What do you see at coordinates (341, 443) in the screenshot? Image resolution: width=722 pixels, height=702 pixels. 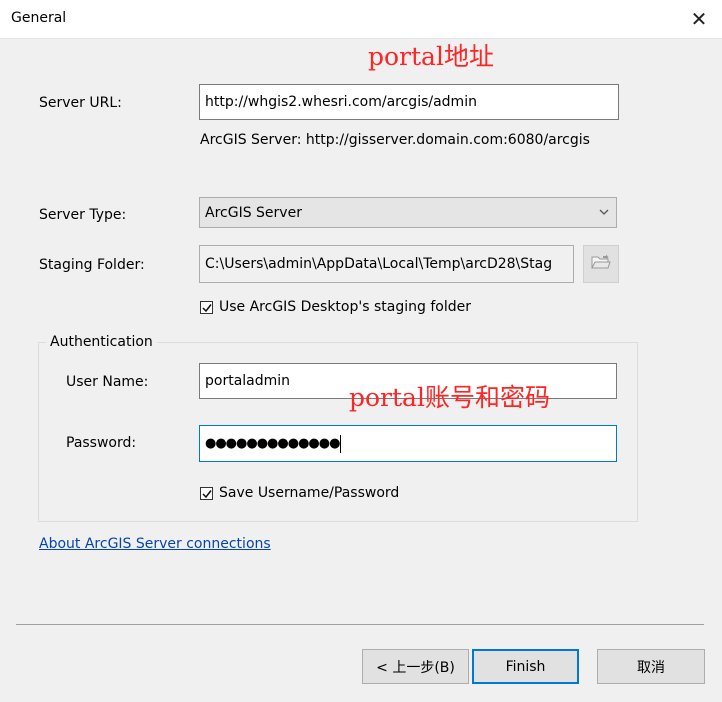 I see `text-caret` at bounding box center [341, 443].